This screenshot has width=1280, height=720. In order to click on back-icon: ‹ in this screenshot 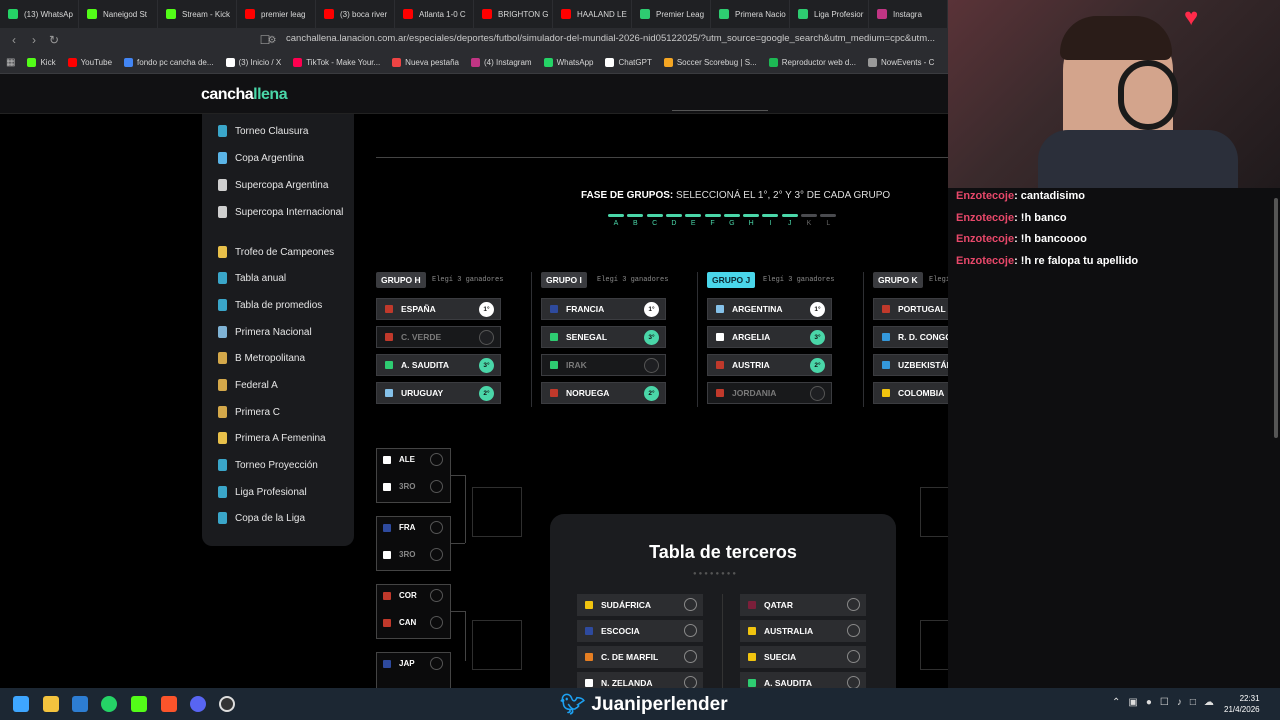, I will do `click(14, 40)`.